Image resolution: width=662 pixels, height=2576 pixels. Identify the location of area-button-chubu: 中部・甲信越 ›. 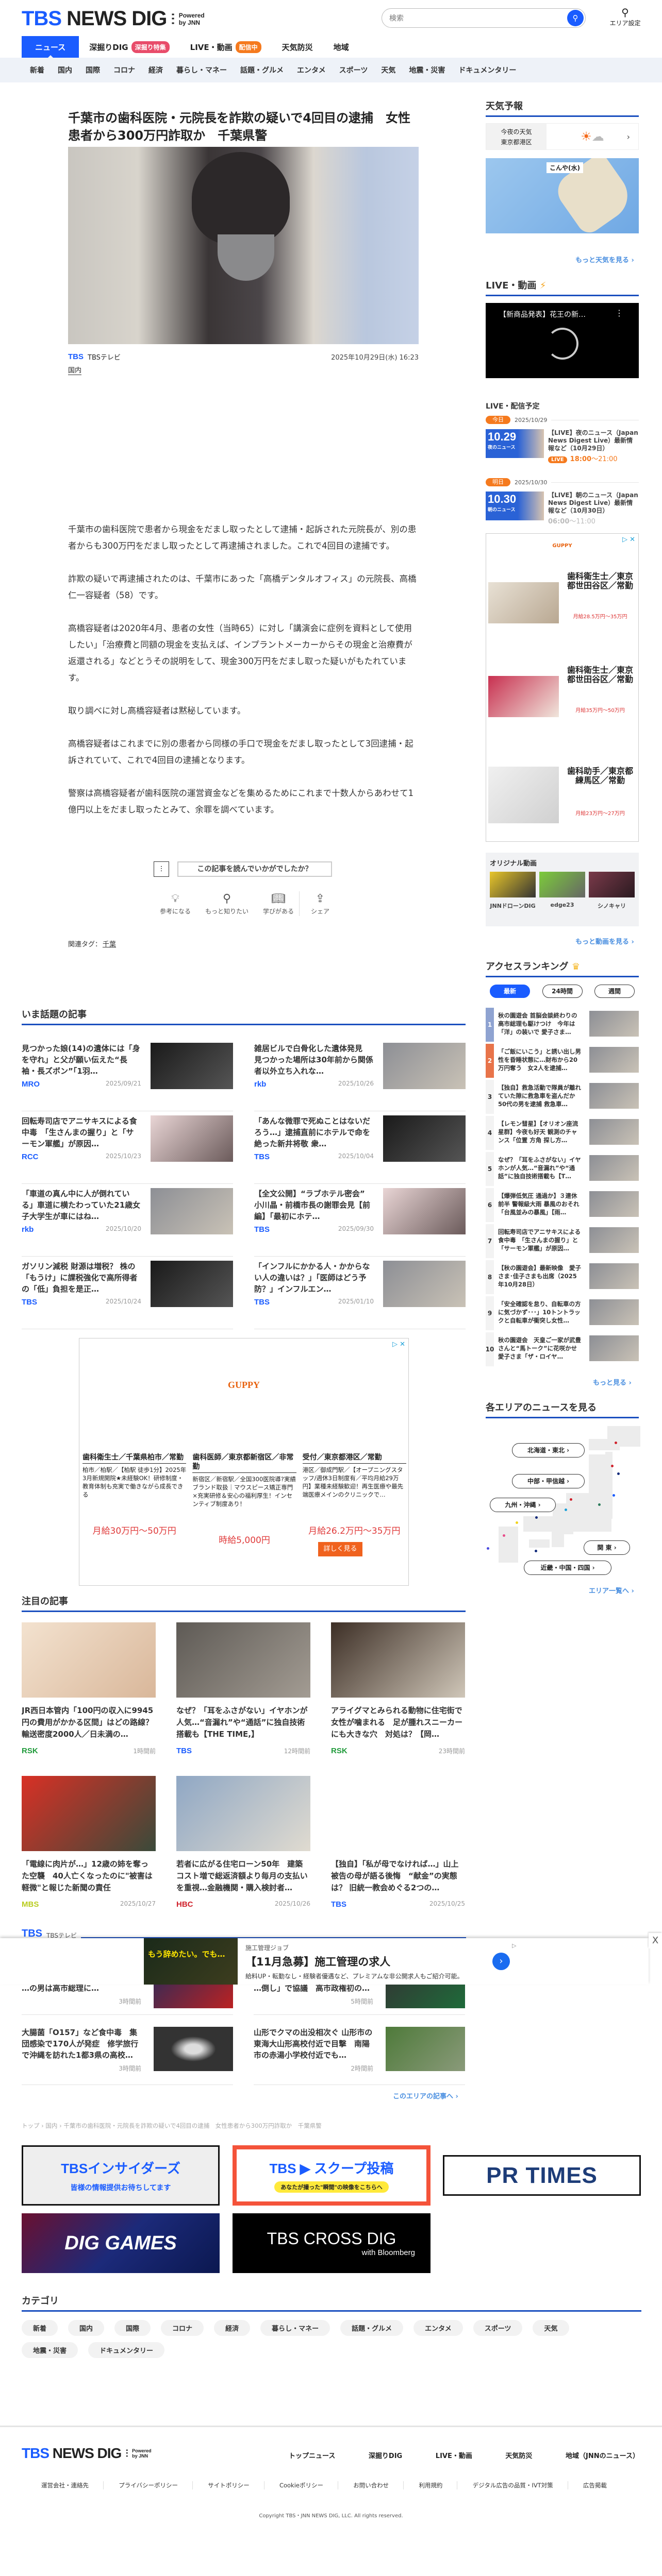
(549, 1481).